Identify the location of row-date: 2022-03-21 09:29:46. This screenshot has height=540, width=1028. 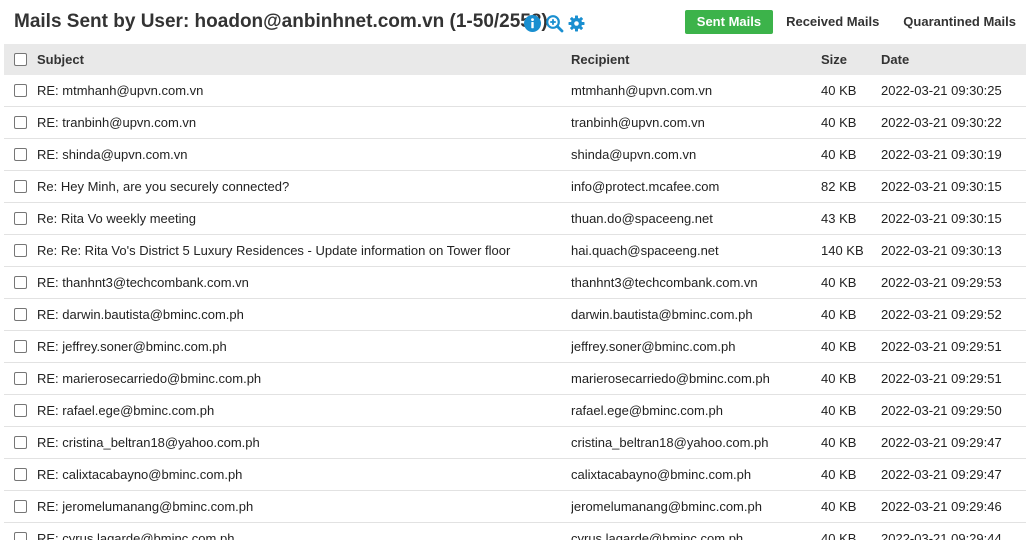
(941, 506).